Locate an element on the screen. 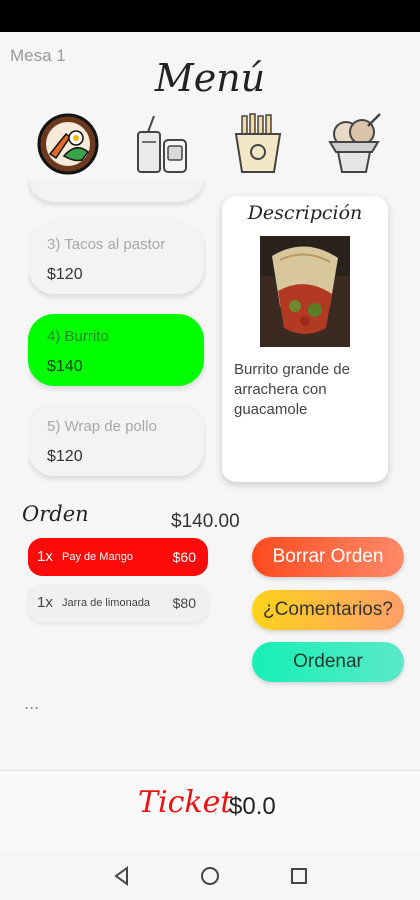  order-item-name: Jarra de limonada is located at coordinates (106, 603).